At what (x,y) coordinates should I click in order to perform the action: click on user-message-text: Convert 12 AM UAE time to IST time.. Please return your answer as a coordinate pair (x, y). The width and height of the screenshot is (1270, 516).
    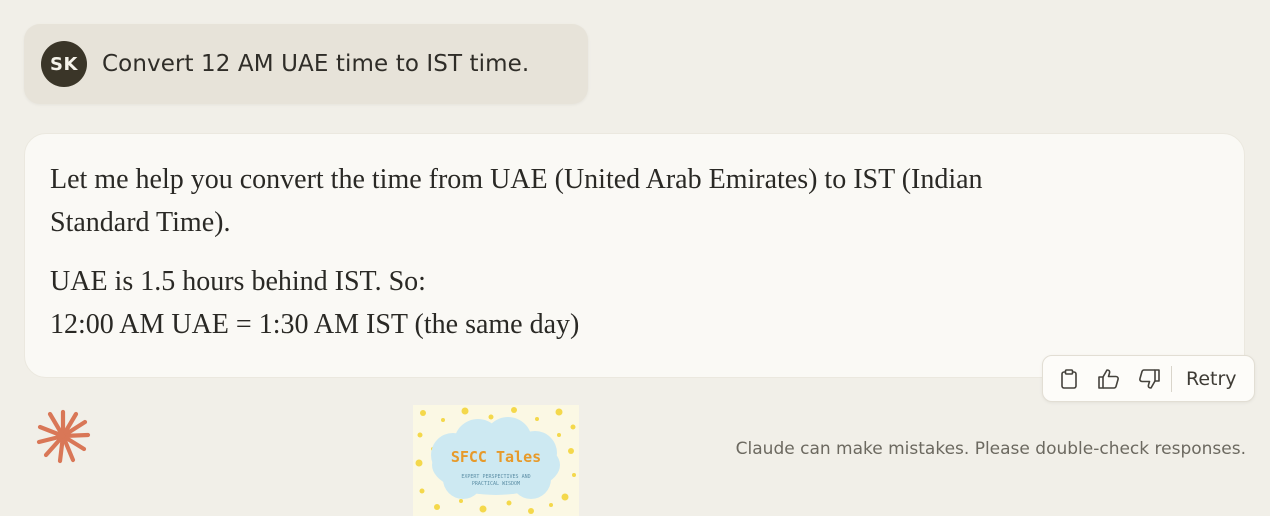
    Looking at the image, I should click on (316, 64).